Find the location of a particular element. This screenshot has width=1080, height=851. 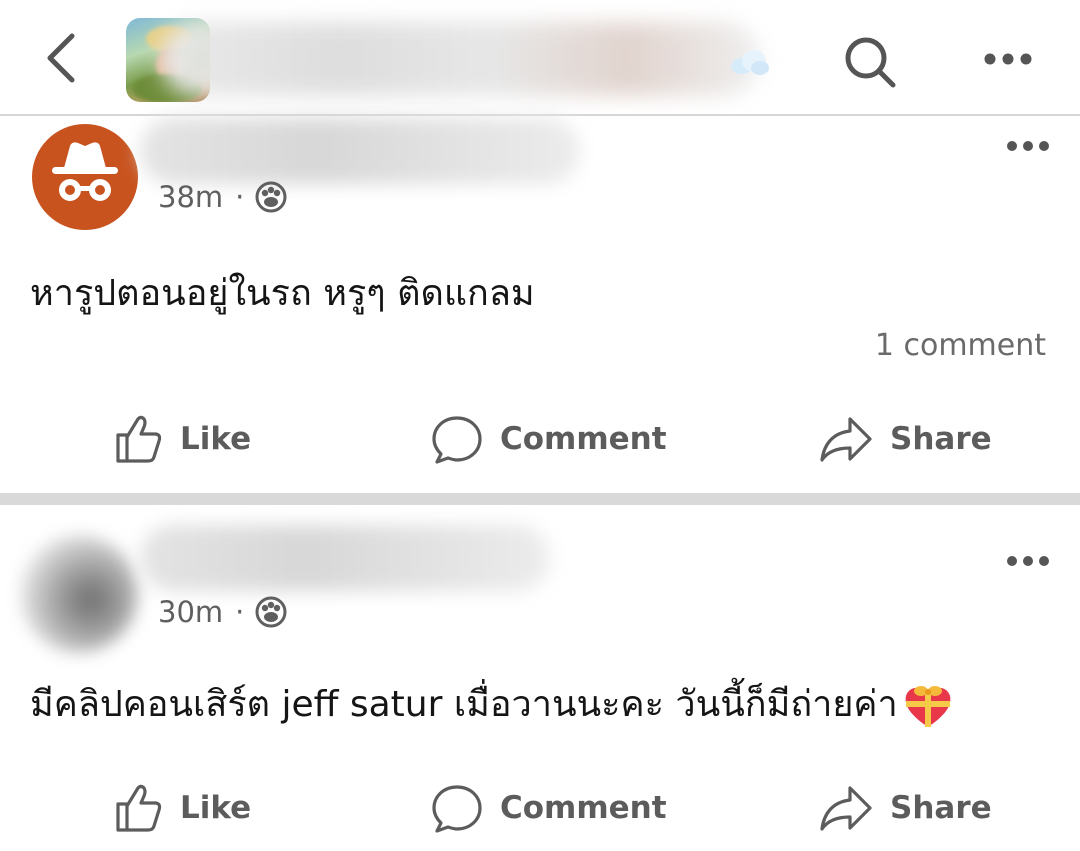

chevron-left-icon is located at coordinates (61, 58).